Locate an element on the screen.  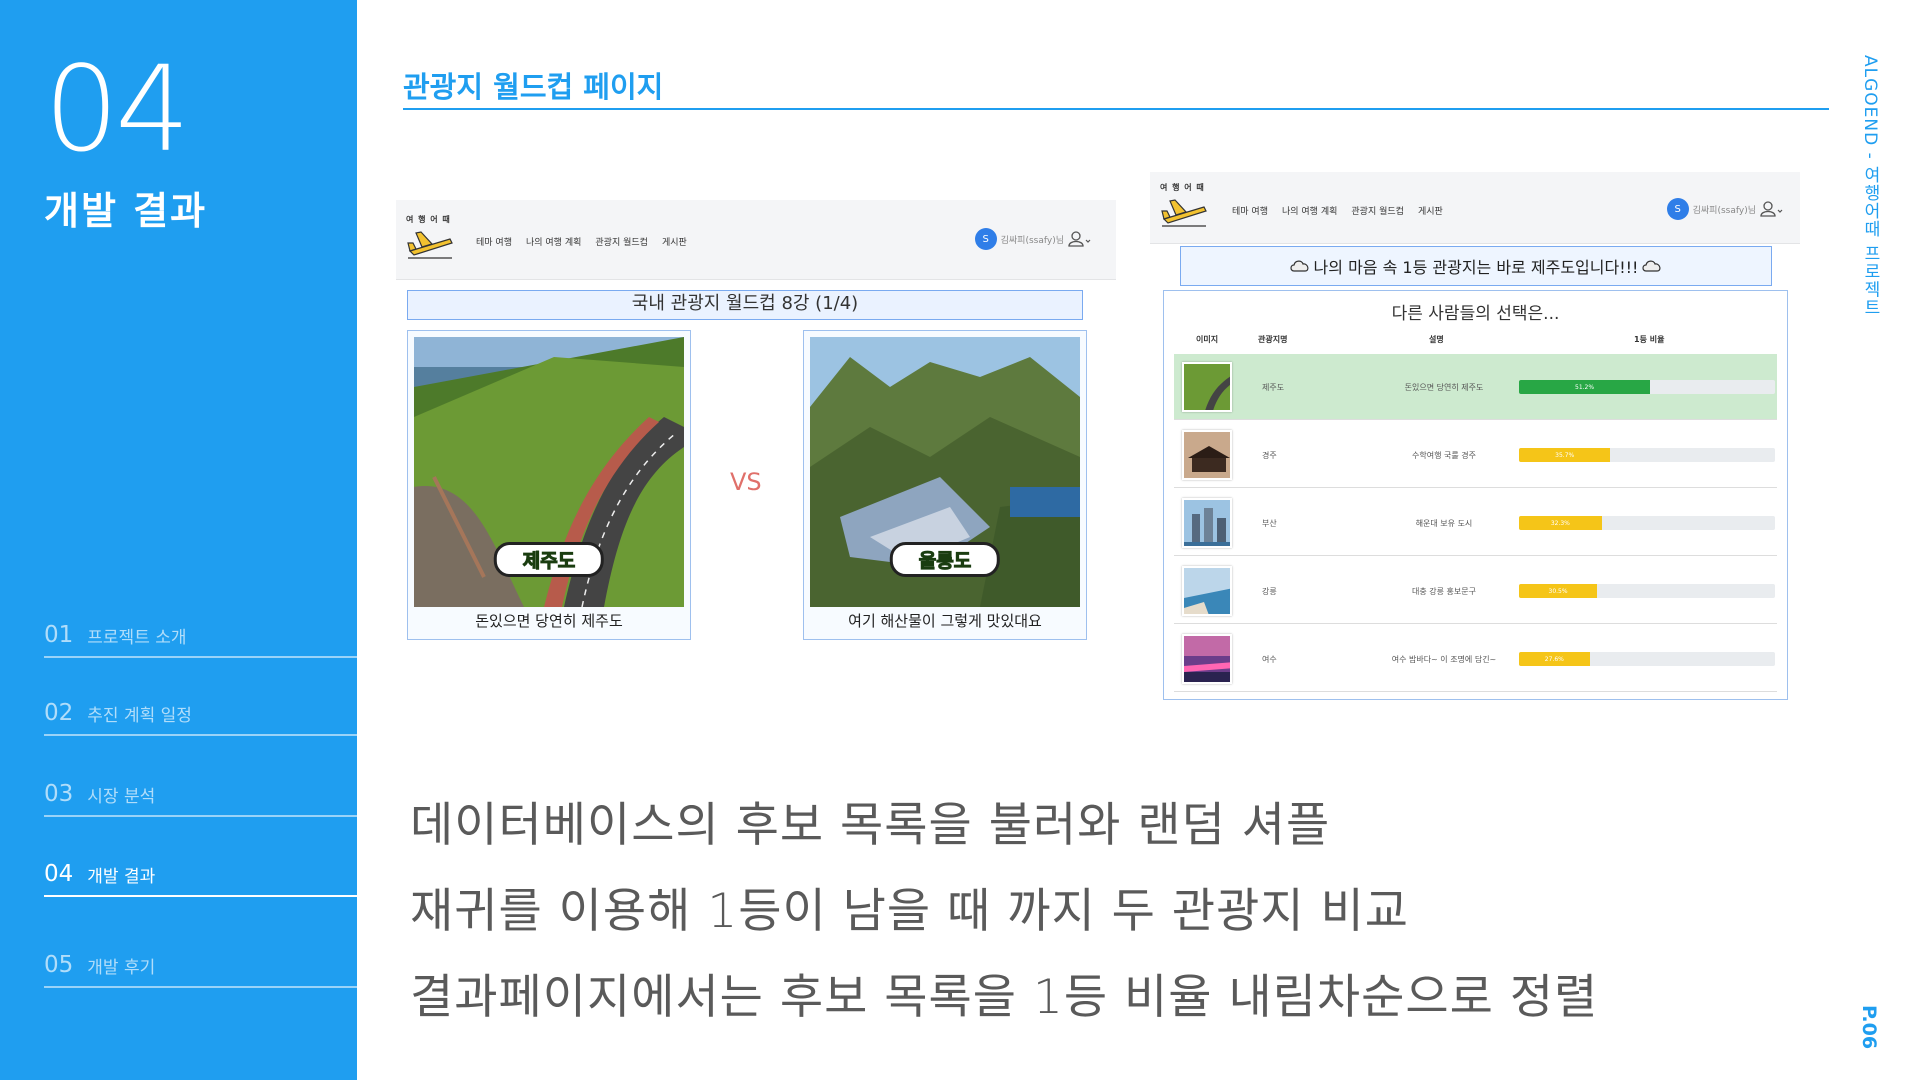
round-banner: 국내 관광지 월드컵 8강 (1/4) is located at coordinates (745, 305).